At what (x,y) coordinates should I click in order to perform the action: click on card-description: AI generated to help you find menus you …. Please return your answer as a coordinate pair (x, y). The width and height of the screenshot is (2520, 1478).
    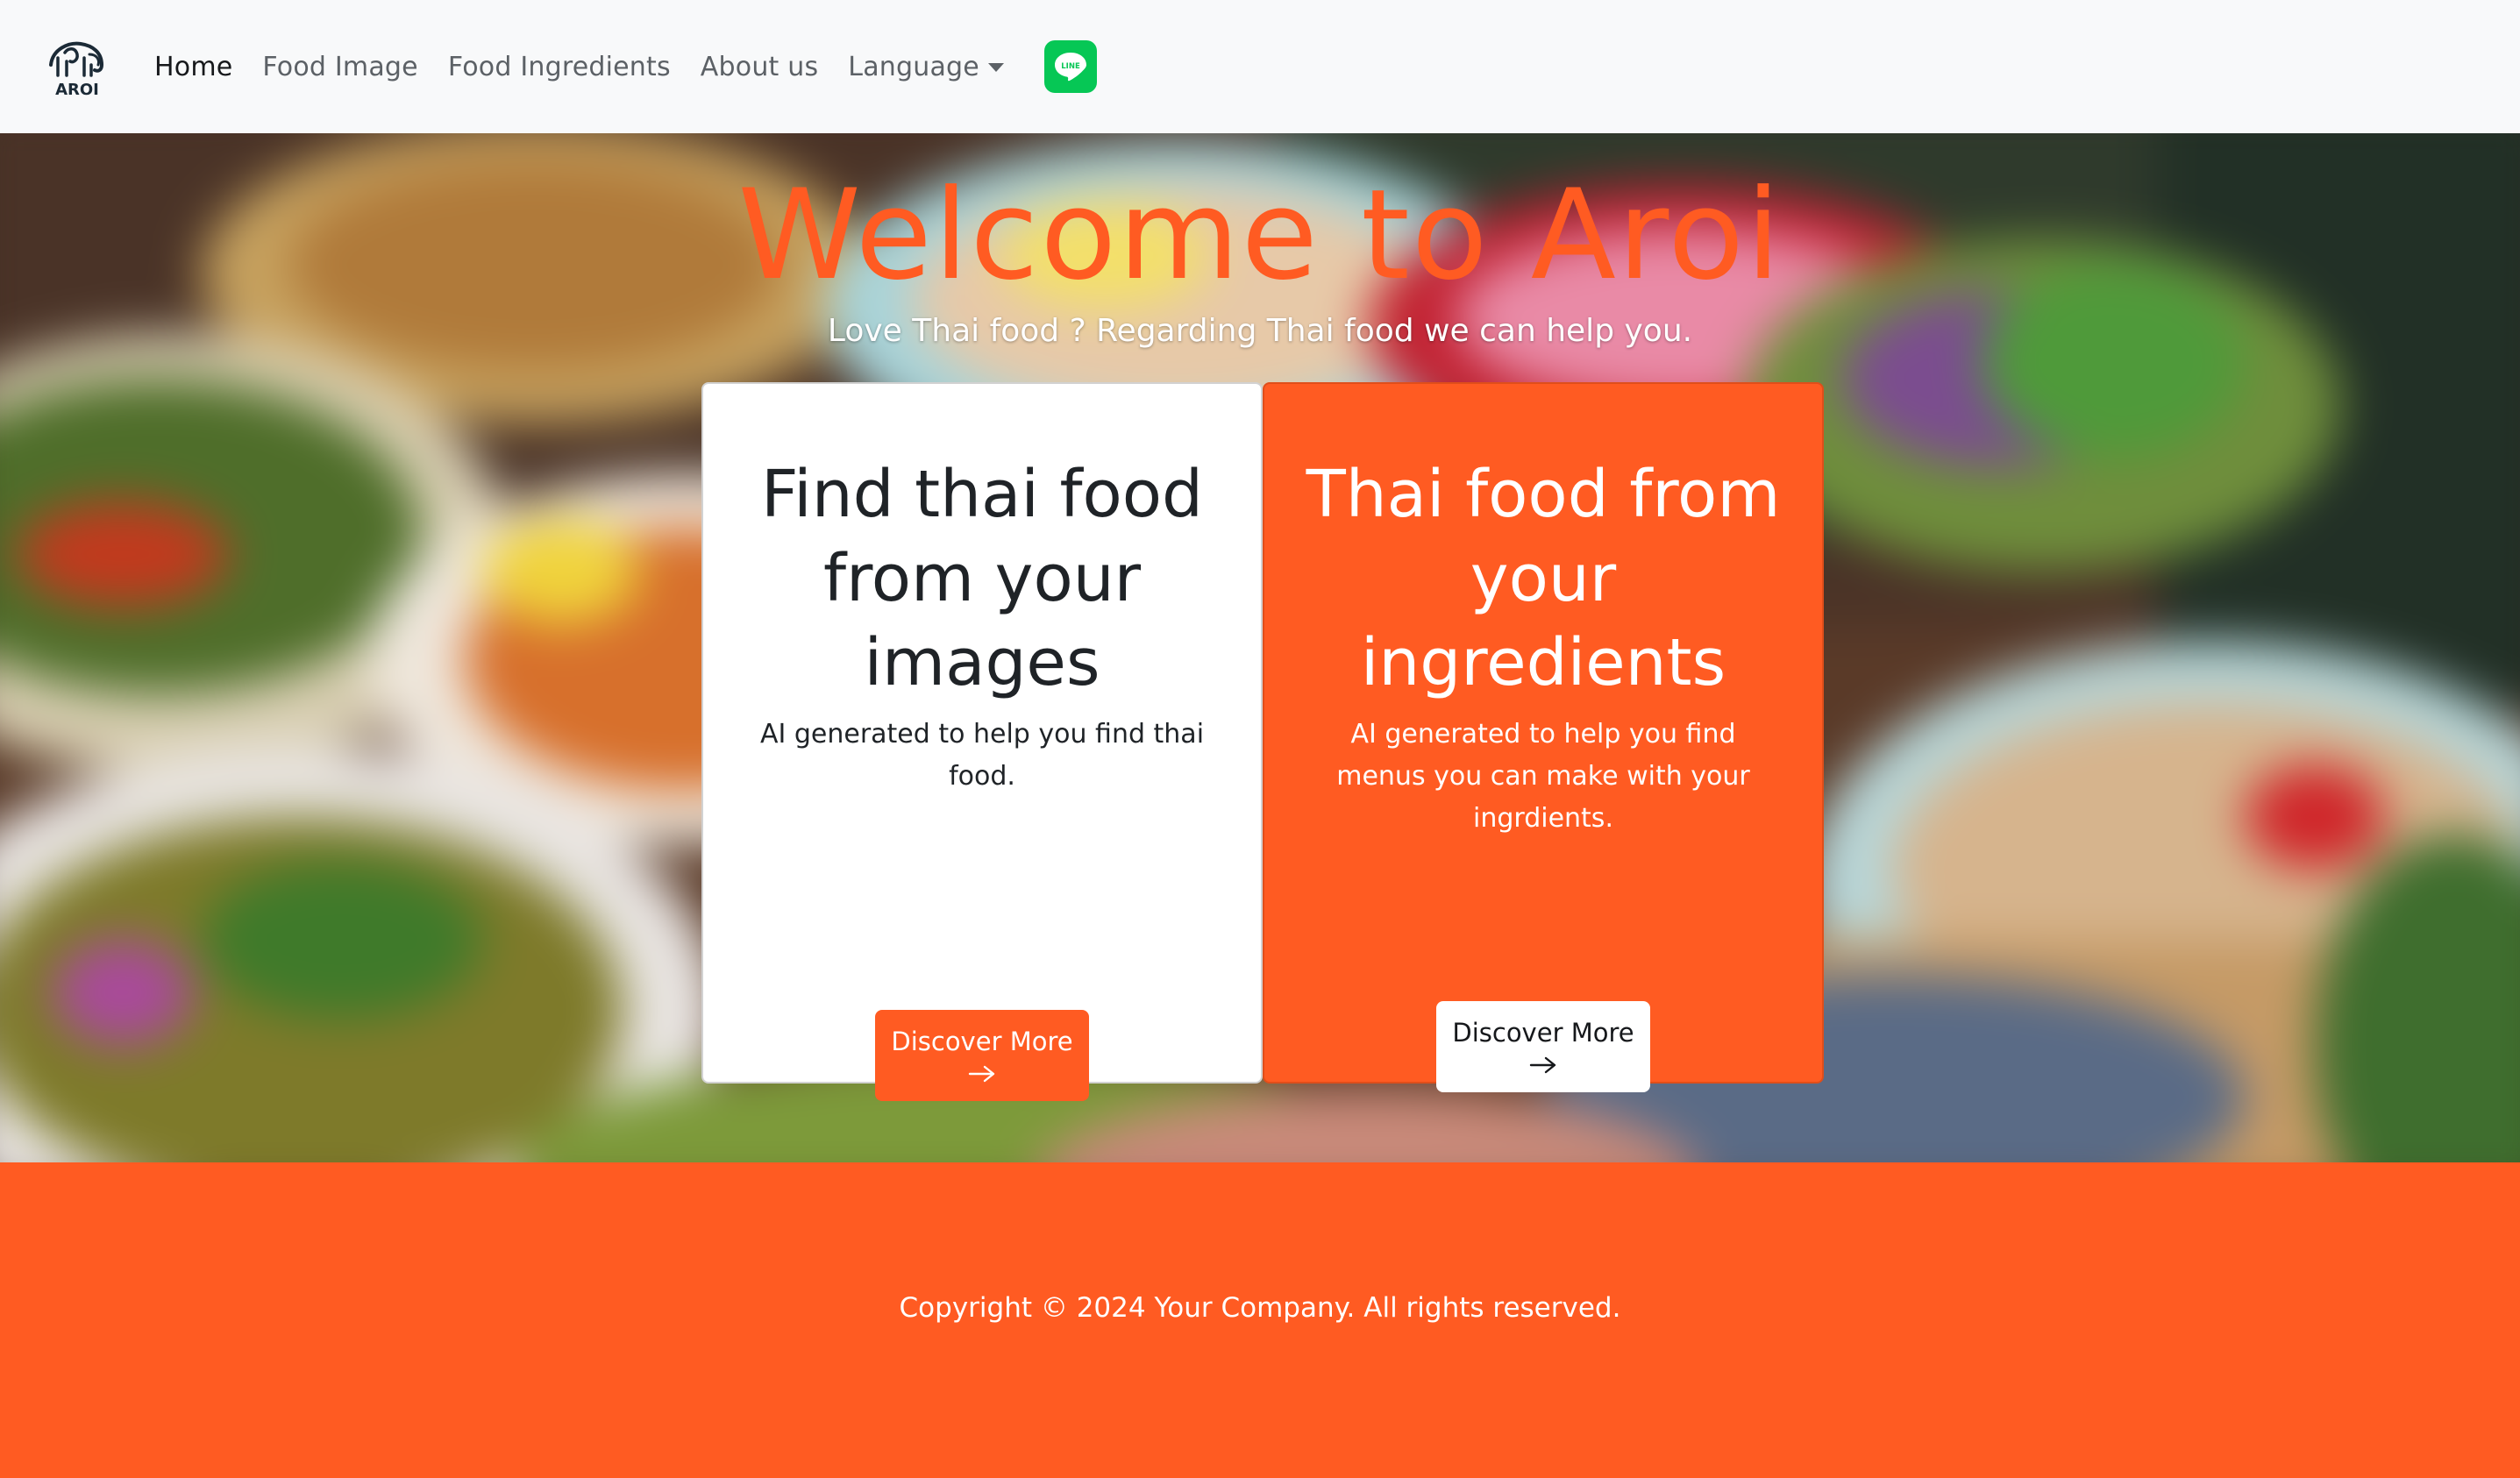
    Looking at the image, I should click on (1543, 776).